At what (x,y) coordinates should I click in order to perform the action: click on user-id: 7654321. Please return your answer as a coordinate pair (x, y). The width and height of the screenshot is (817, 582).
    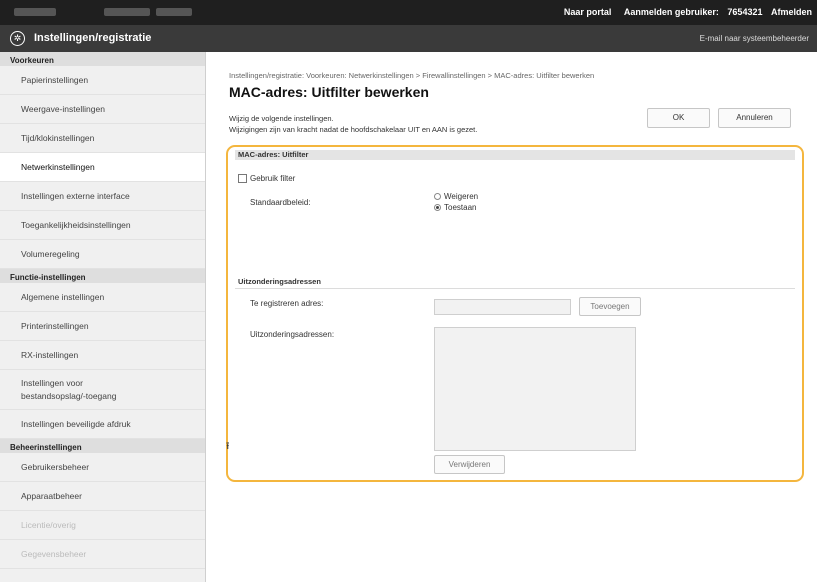
    Looking at the image, I should click on (745, 12).